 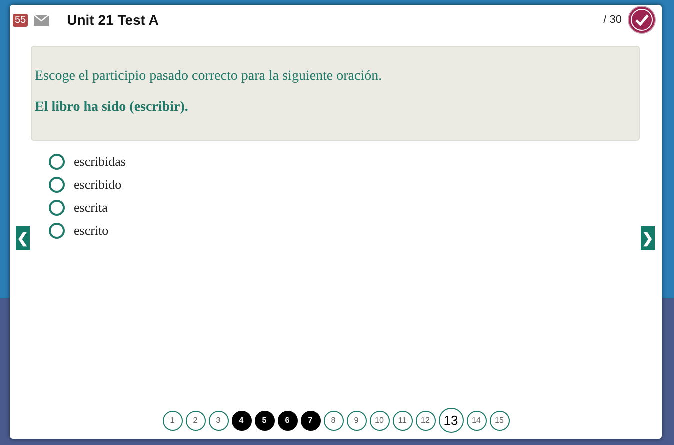 I want to click on page-button: 1, so click(x=172, y=420).